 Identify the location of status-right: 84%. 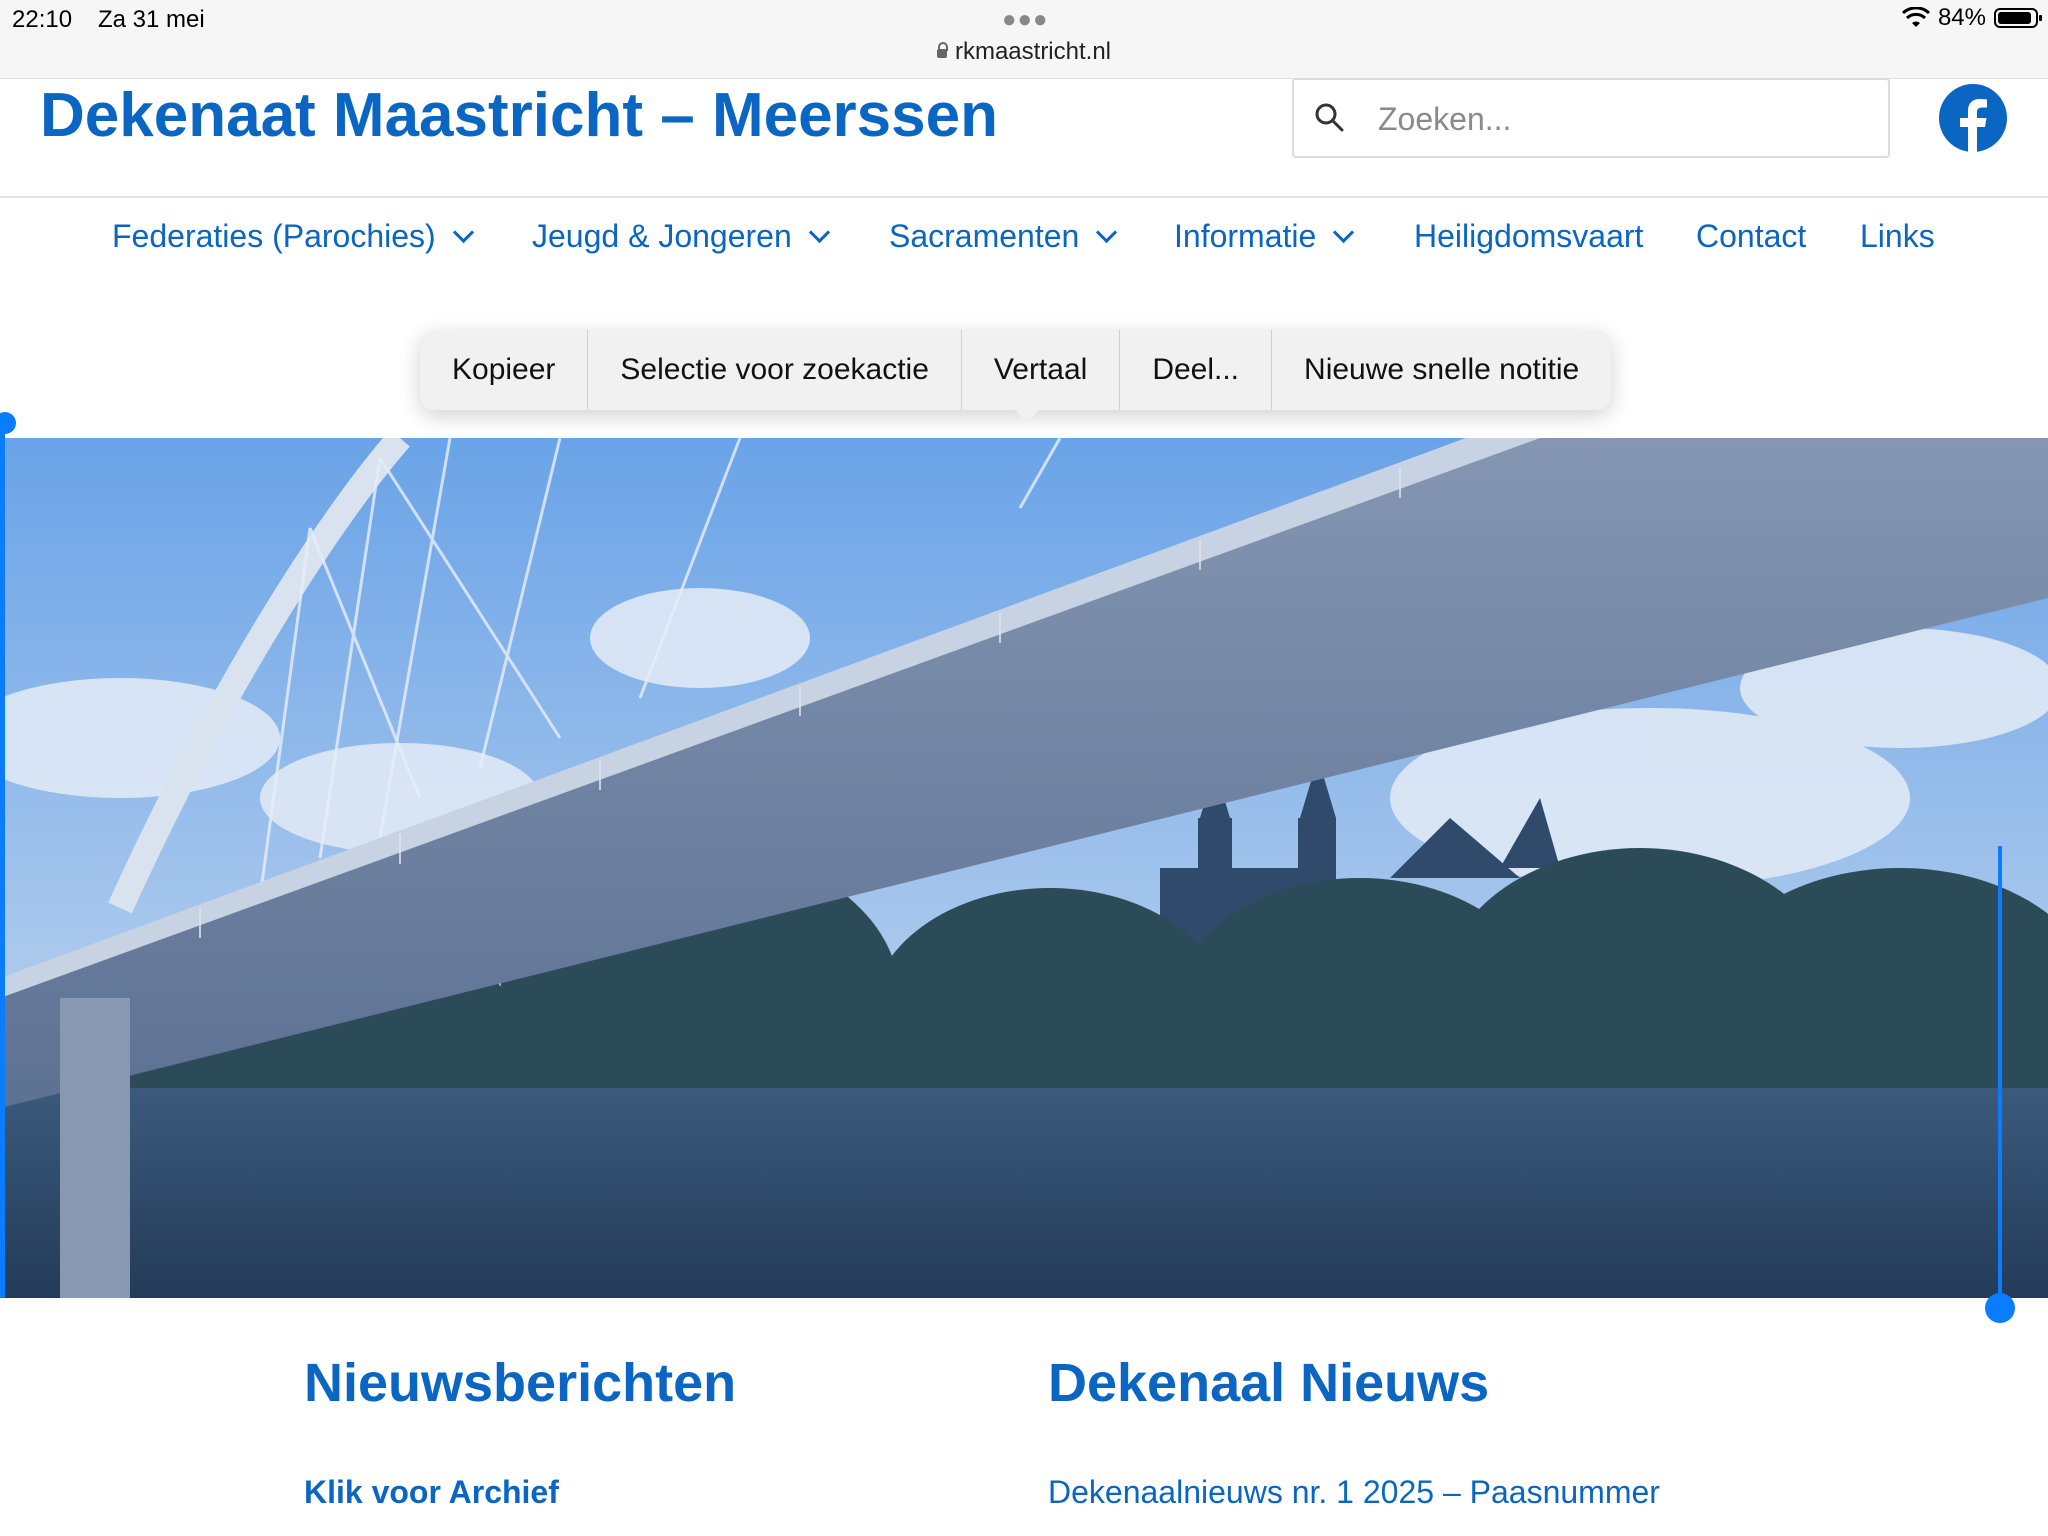
(1971, 18).